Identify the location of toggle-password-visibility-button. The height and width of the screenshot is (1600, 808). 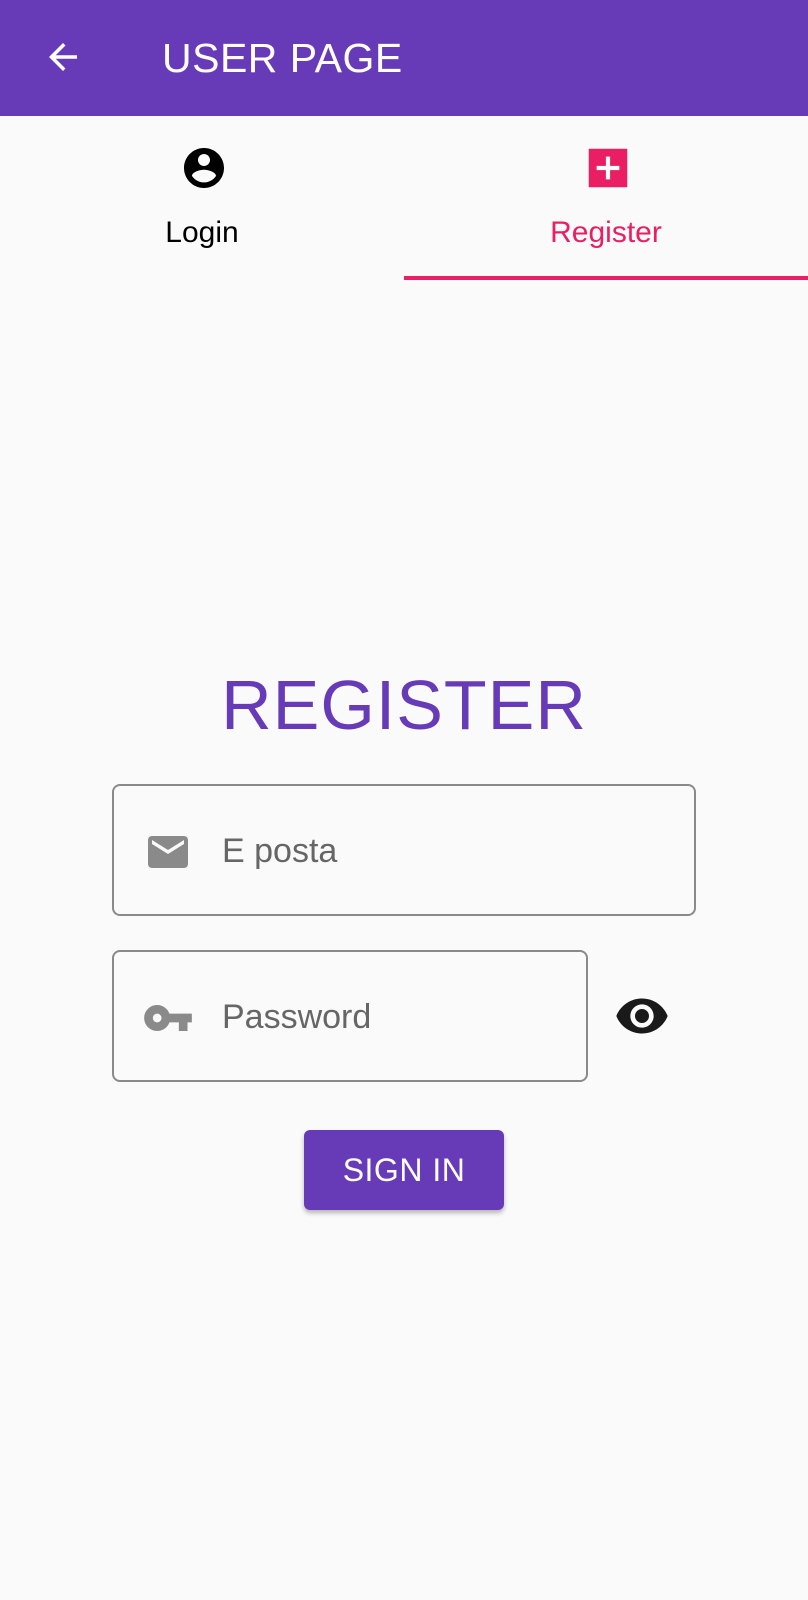
(642, 1016).